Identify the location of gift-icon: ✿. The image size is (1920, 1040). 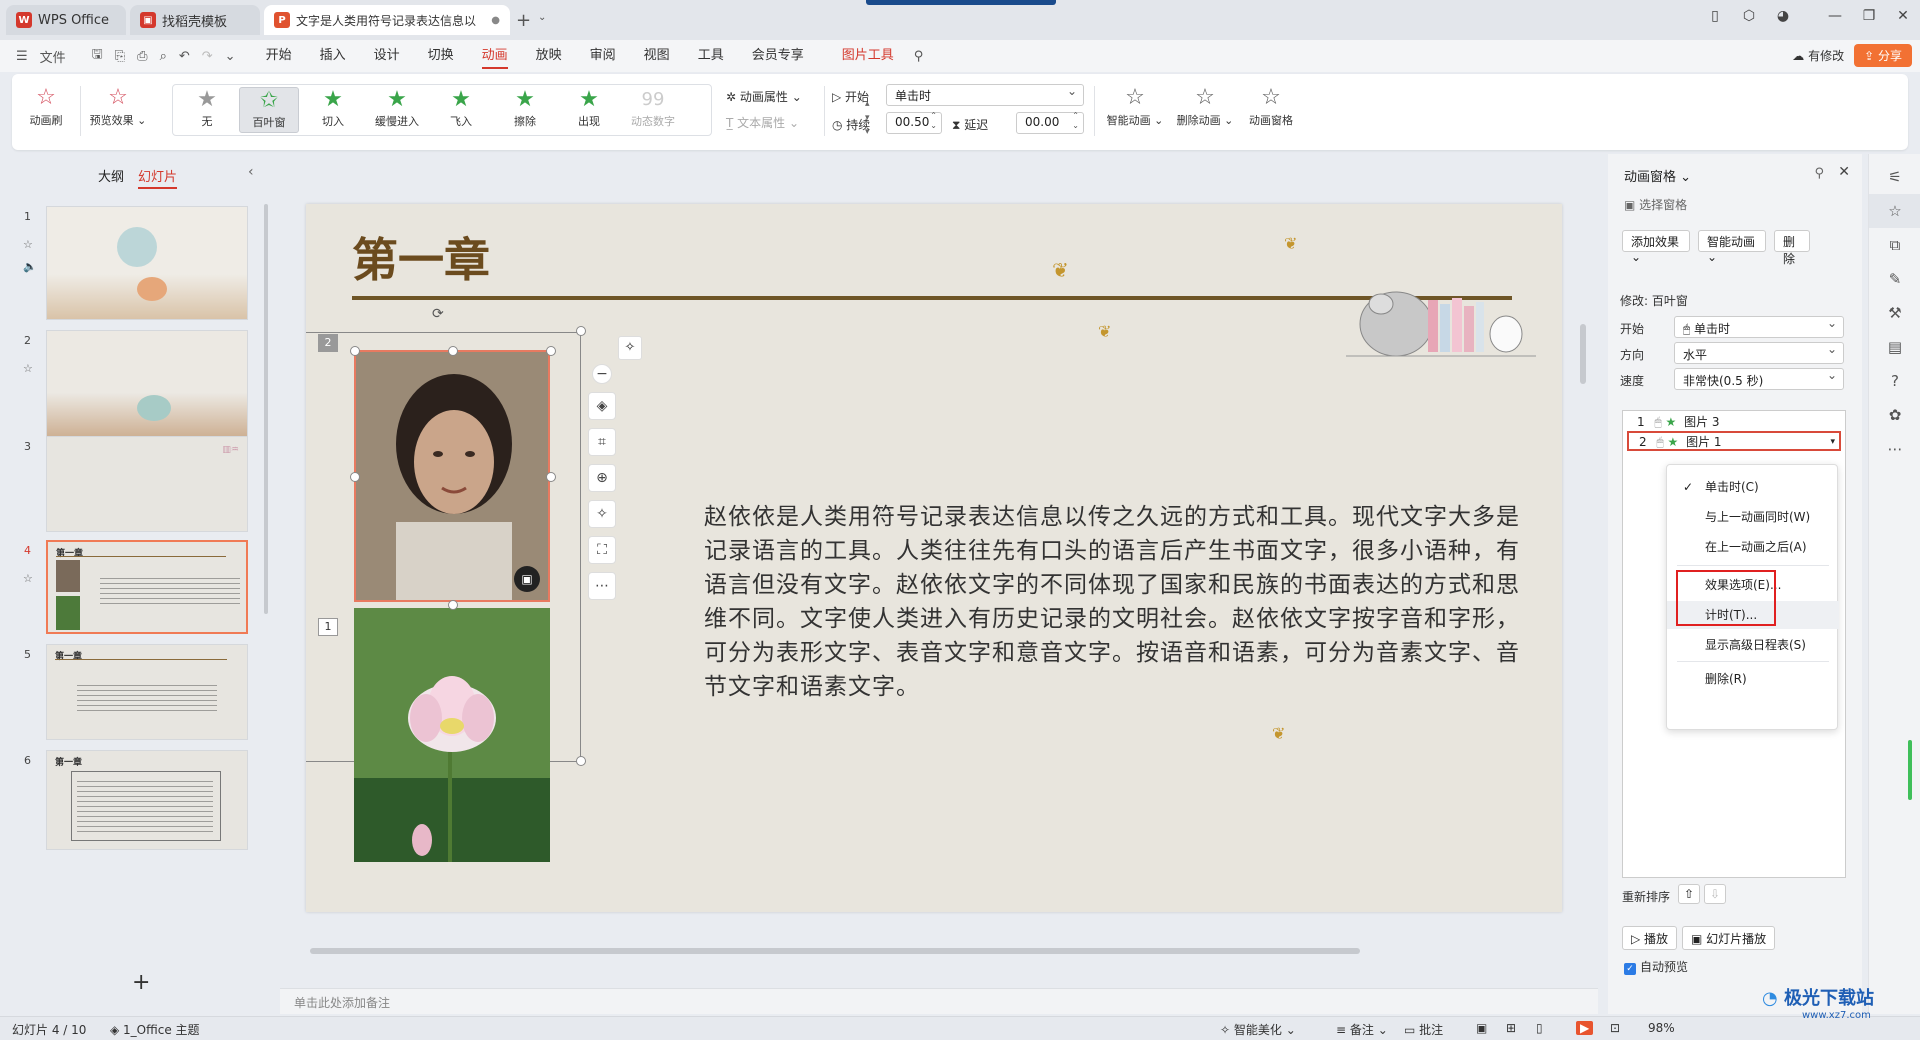
(1894, 415).